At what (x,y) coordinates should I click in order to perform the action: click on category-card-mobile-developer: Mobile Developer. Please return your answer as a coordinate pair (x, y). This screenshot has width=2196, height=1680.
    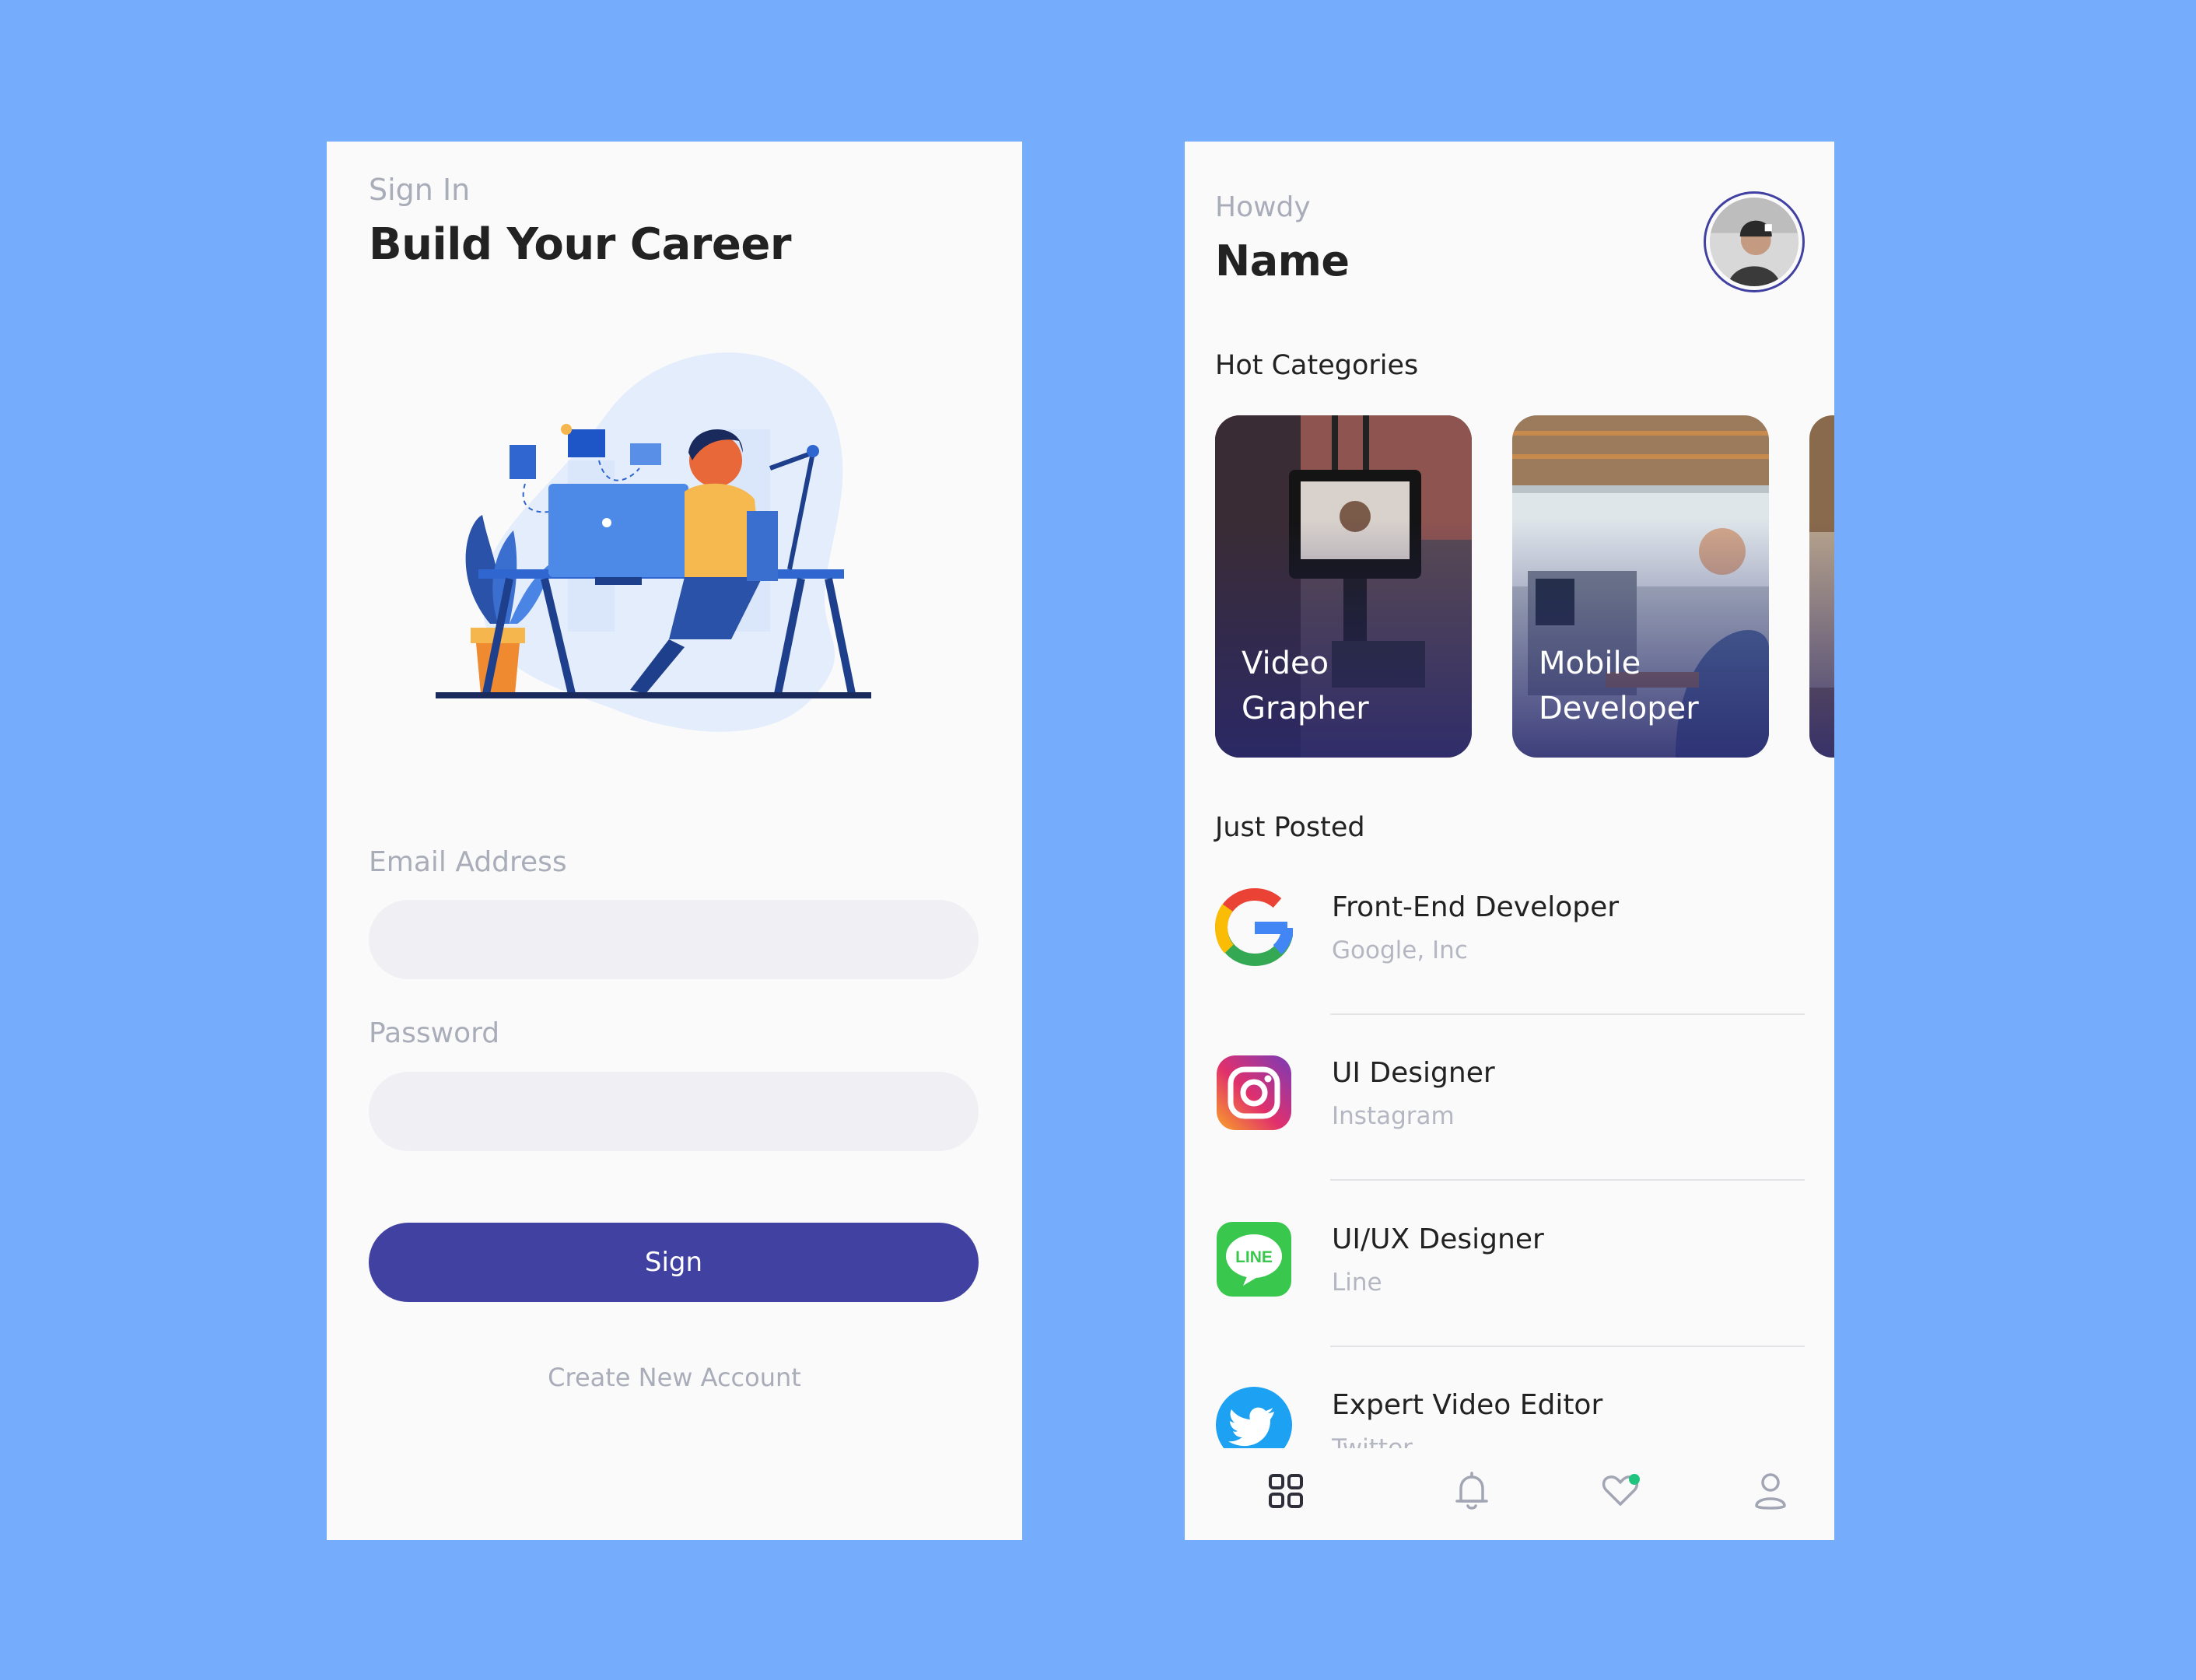
    Looking at the image, I should click on (1640, 587).